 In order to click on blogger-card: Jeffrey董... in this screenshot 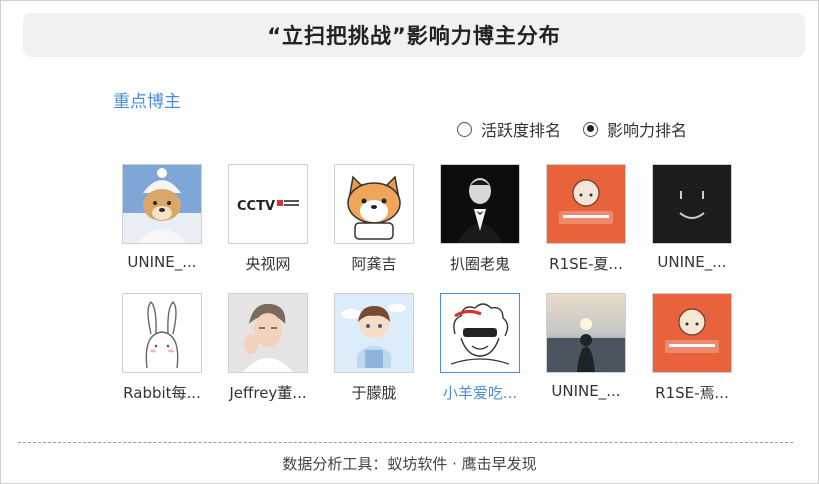, I will do `click(268, 348)`.